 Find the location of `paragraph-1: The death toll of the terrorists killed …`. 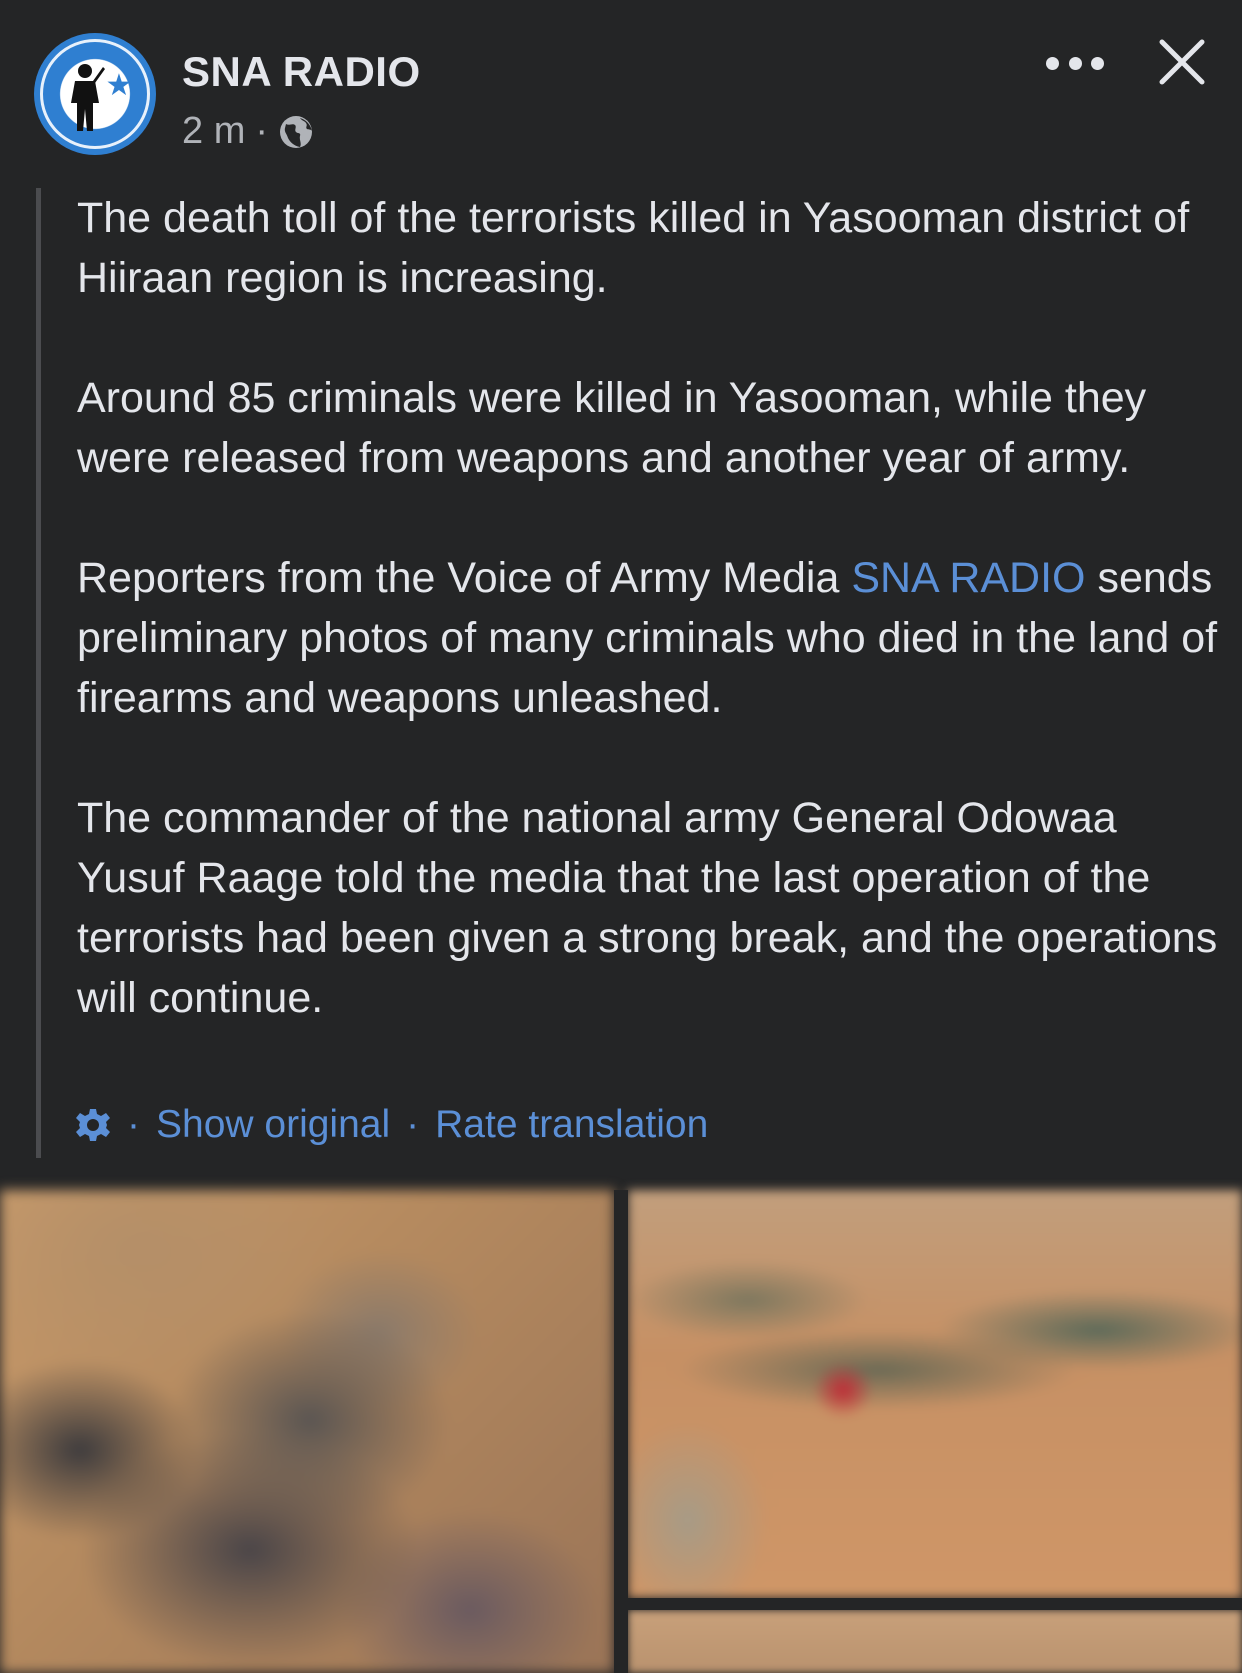

paragraph-1: The death toll of the terrorists killed … is located at coordinates (633, 248).